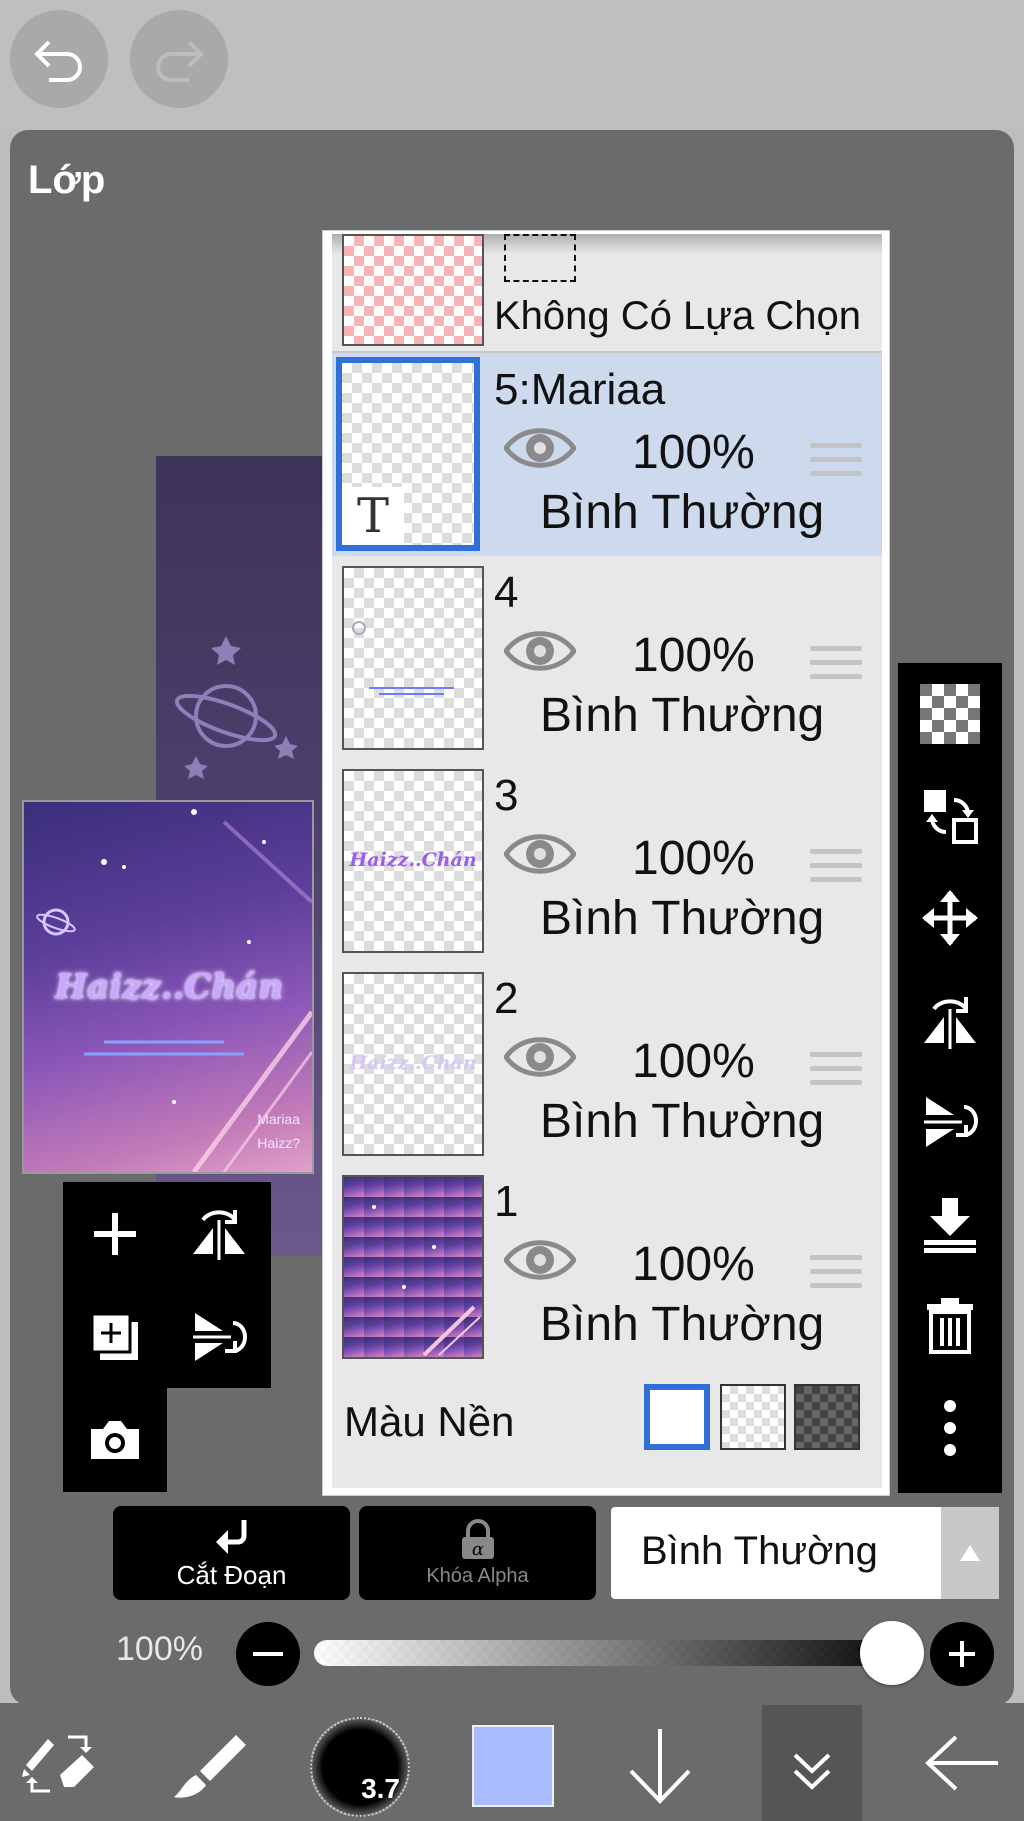 The width and height of the screenshot is (1024, 1821). I want to click on preview-credit-line2: Haizz?, so click(278, 1143).